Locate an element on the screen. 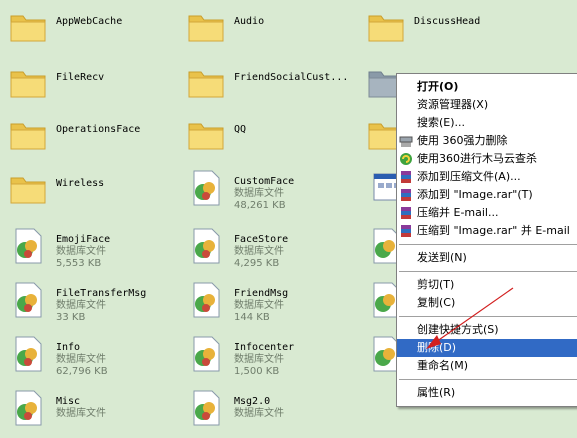 The height and width of the screenshot is (438, 577). item-name: FileTransferMsg is located at coordinates (101, 293).